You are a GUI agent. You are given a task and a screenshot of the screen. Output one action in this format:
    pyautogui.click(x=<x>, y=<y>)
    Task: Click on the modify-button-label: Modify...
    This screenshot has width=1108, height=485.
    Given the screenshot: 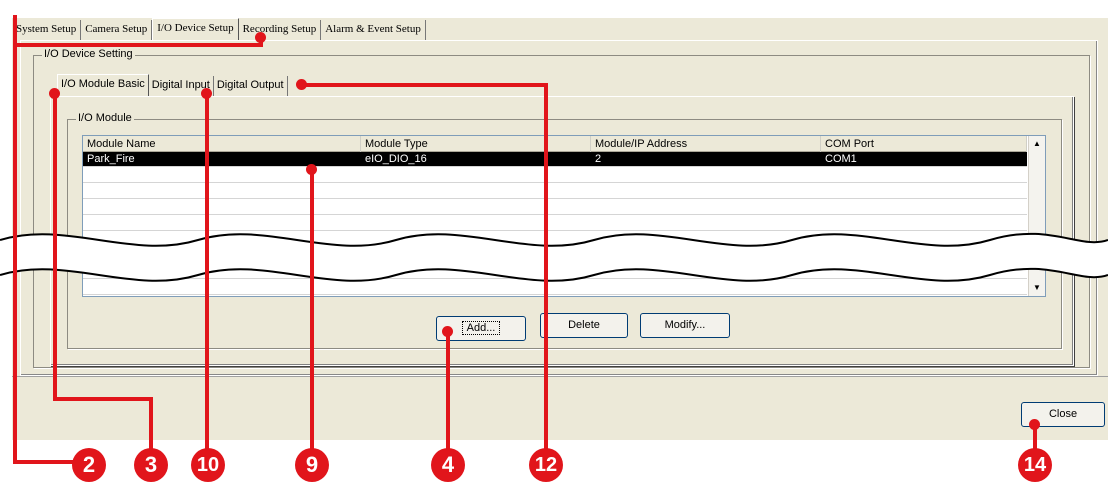 What is the action you would take?
    pyautogui.click(x=685, y=325)
    